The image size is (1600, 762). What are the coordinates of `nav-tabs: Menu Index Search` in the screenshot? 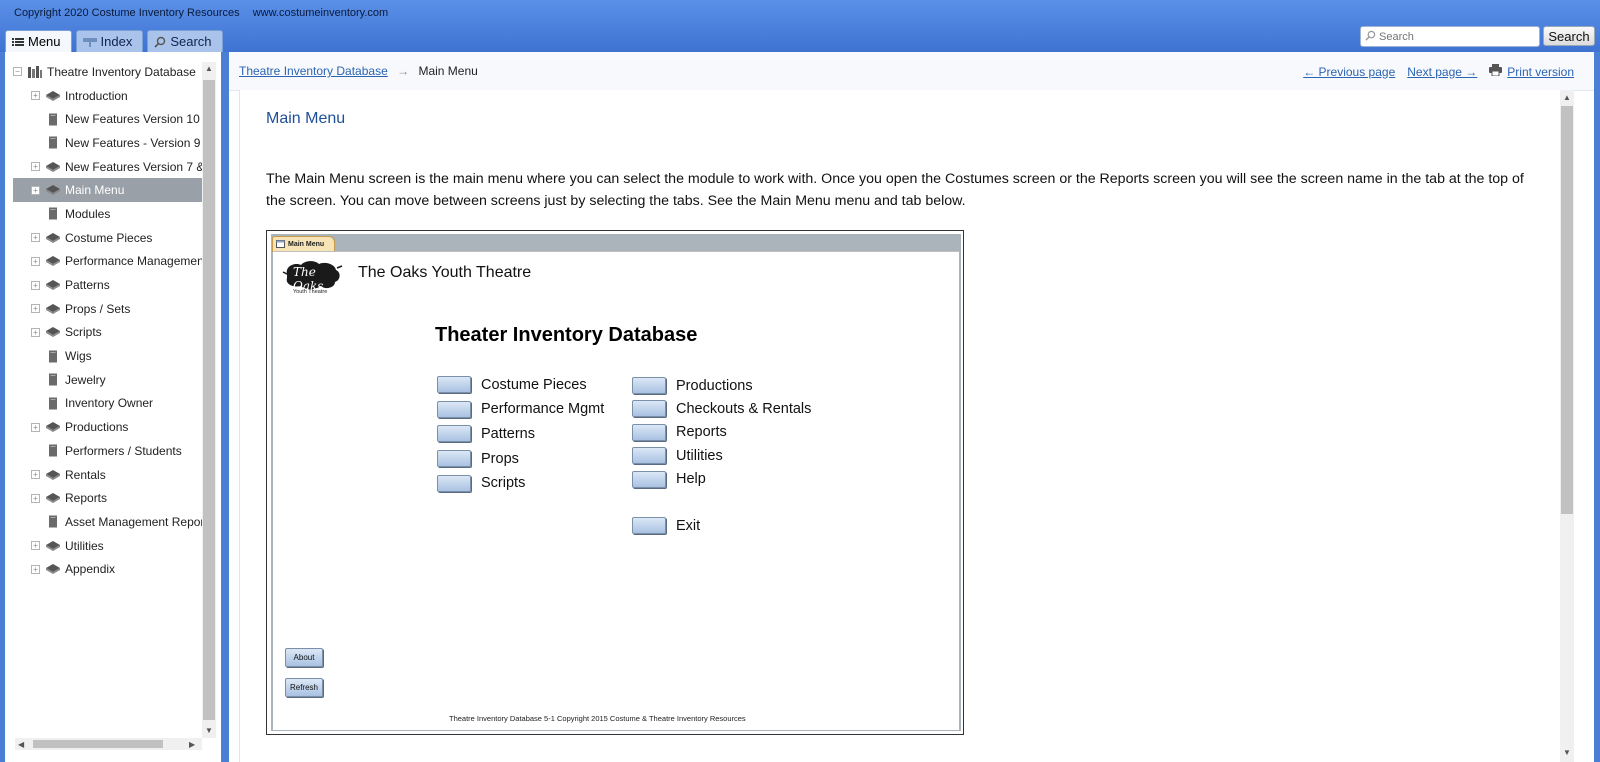 It's located at (114, 41).